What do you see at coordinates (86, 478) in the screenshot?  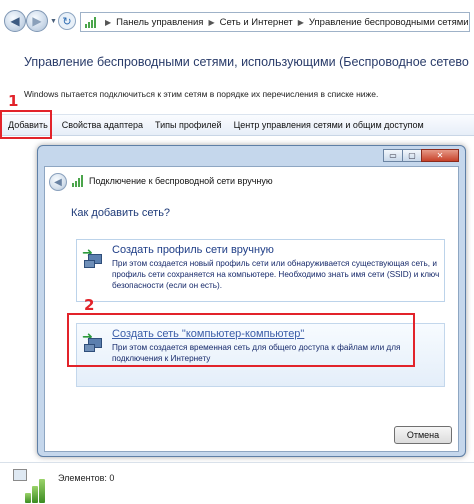 I see `items-count: Элементов: 0` at bounding box center [86, 478].